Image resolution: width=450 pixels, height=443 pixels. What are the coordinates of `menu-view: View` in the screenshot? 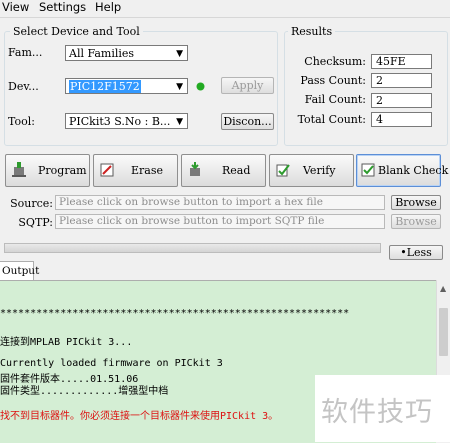 It's located at (15, 7).